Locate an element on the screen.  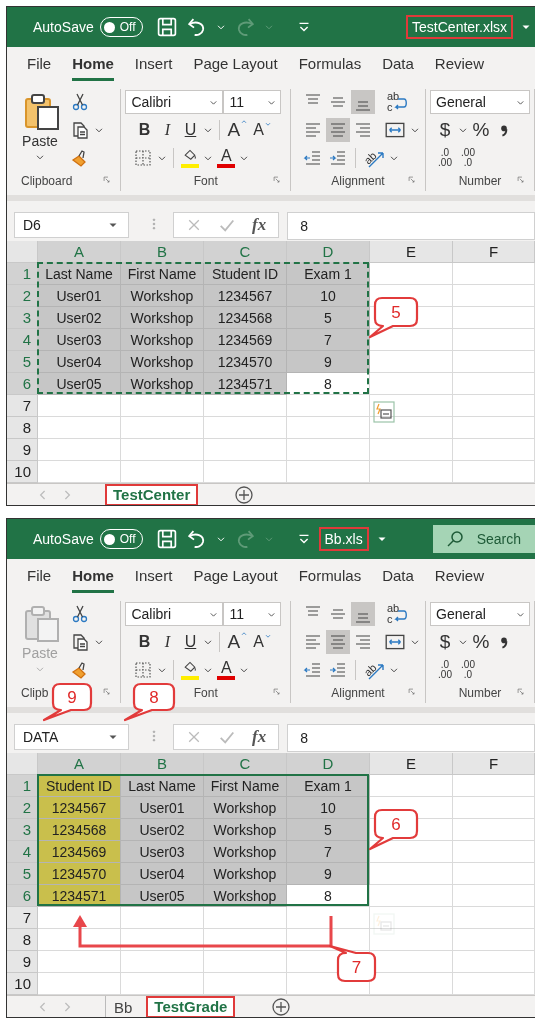
sheet-tab: TestCenter is located at coordinates (152, 494).